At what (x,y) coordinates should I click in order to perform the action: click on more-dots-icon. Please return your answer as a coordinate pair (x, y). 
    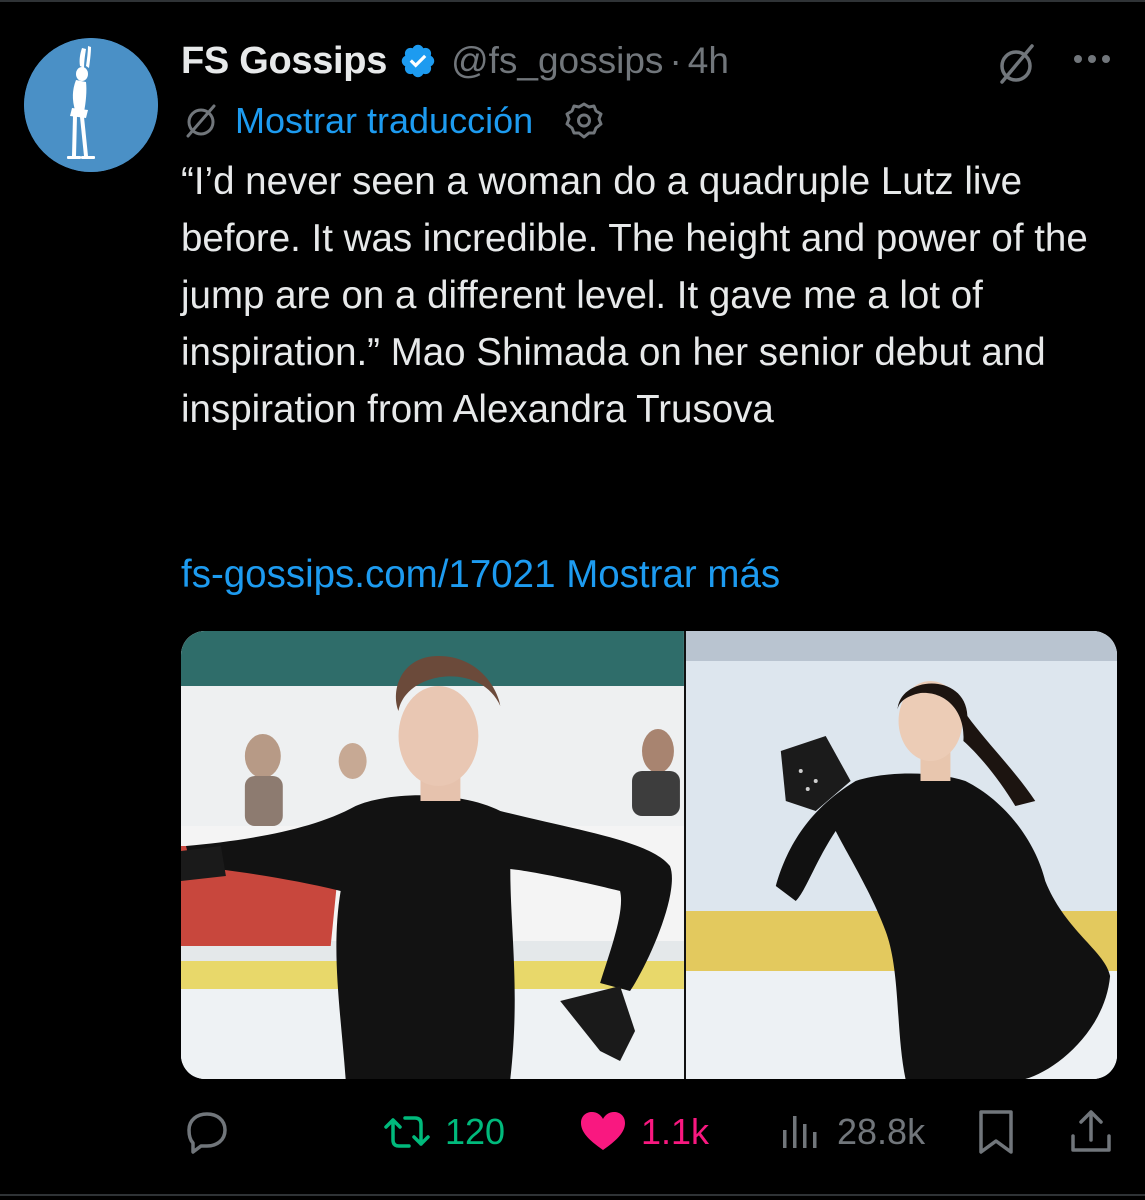
    Looking at the image, I should click on (1092, 59).